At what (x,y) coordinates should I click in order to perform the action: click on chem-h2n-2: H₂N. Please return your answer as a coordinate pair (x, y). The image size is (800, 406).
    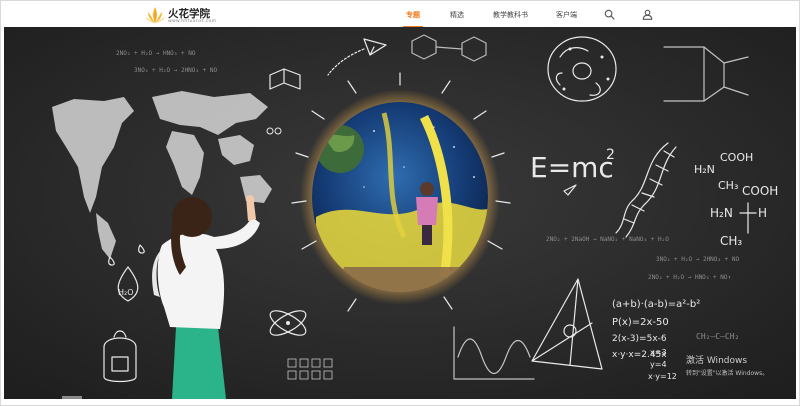
    Looking at the image, I should click on (721, 213).